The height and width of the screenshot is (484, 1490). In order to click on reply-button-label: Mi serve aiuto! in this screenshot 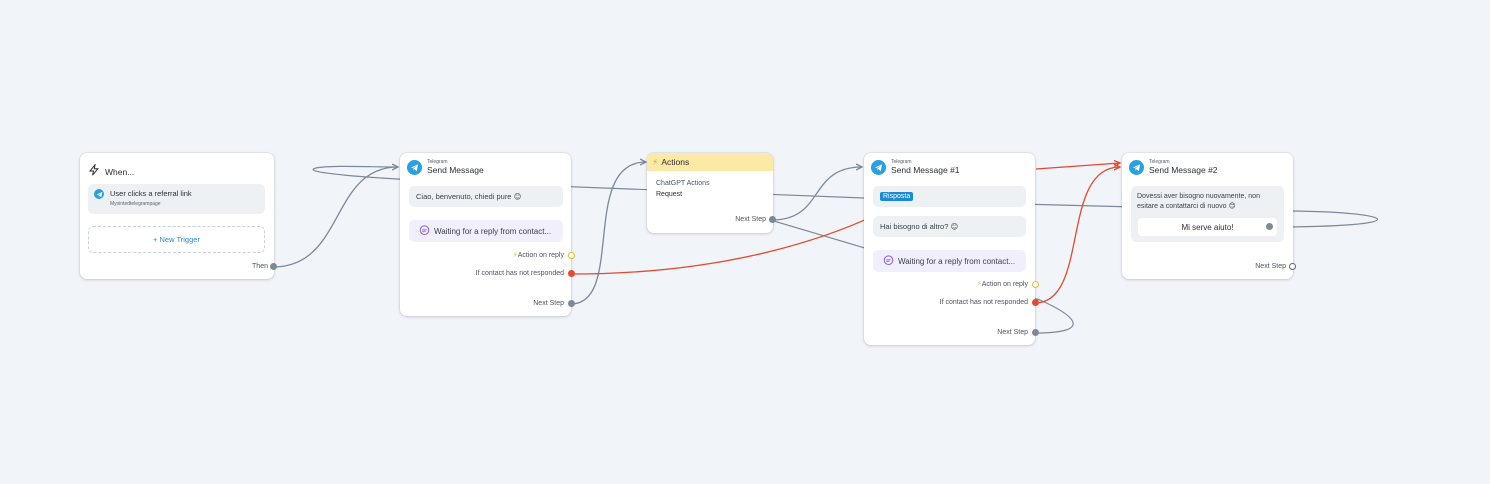, I will do `click(1207, 227)`.